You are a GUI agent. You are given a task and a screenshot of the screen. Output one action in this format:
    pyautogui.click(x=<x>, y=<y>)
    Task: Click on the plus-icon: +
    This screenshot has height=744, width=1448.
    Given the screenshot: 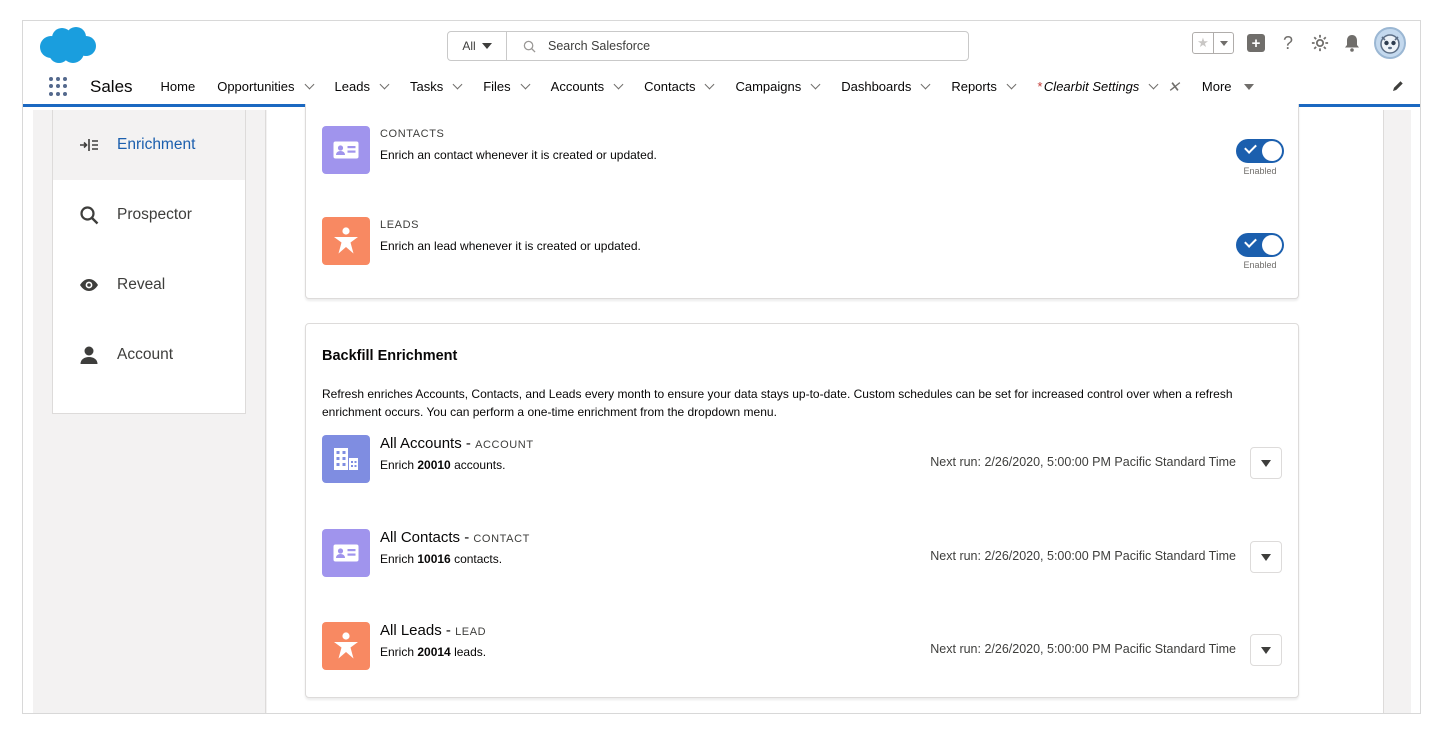 What is the action you would take?
    pyautogui.click(x=1256, y=43)
    